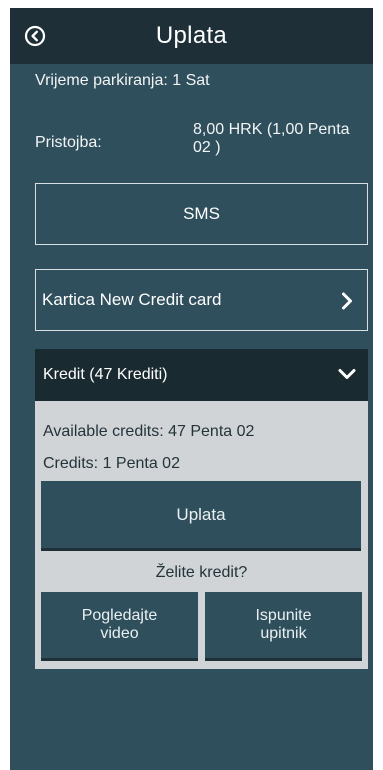  I want to click on available-credits-text: Available credits: 47 Penta 02, so click(149, 431).